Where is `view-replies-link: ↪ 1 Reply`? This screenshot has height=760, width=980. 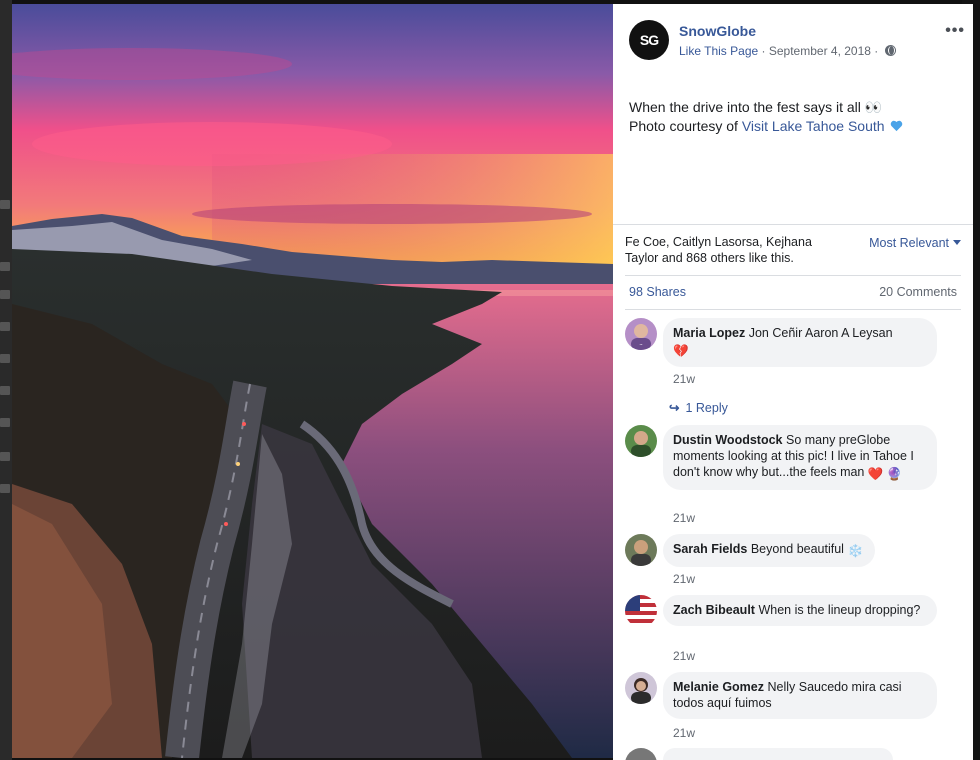
view-replies-link: ↪ 1 Reply is located at coordinates (698, 407).